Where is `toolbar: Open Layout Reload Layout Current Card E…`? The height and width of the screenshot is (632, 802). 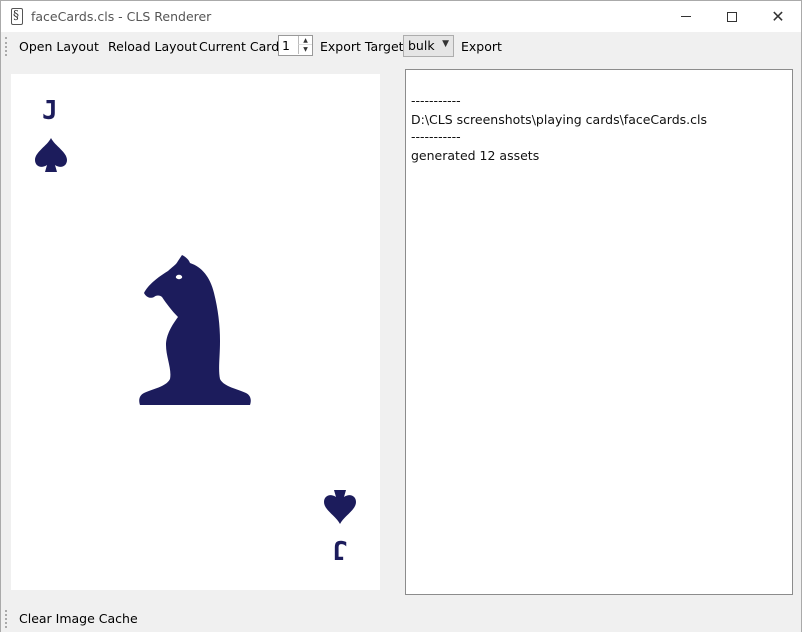 toolbar: Open Layout Reload Layout Current Card E… is located at coordinates (401, 46).